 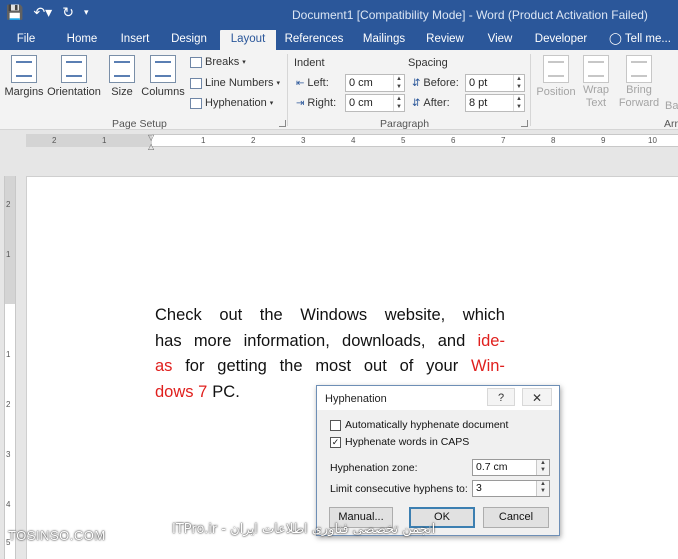 I want to click on orientation-button: Orientation, so click(x=74, y=76).